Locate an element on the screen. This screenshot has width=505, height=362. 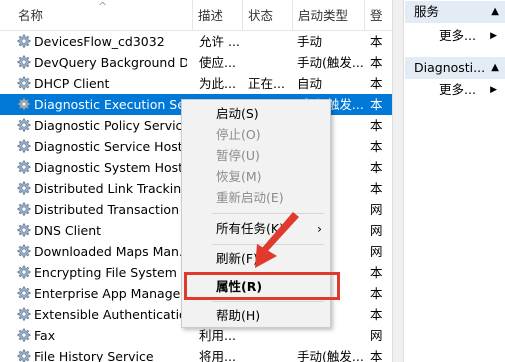
column-header-logon-as-label: 登 is located at coordinates (376, 15).